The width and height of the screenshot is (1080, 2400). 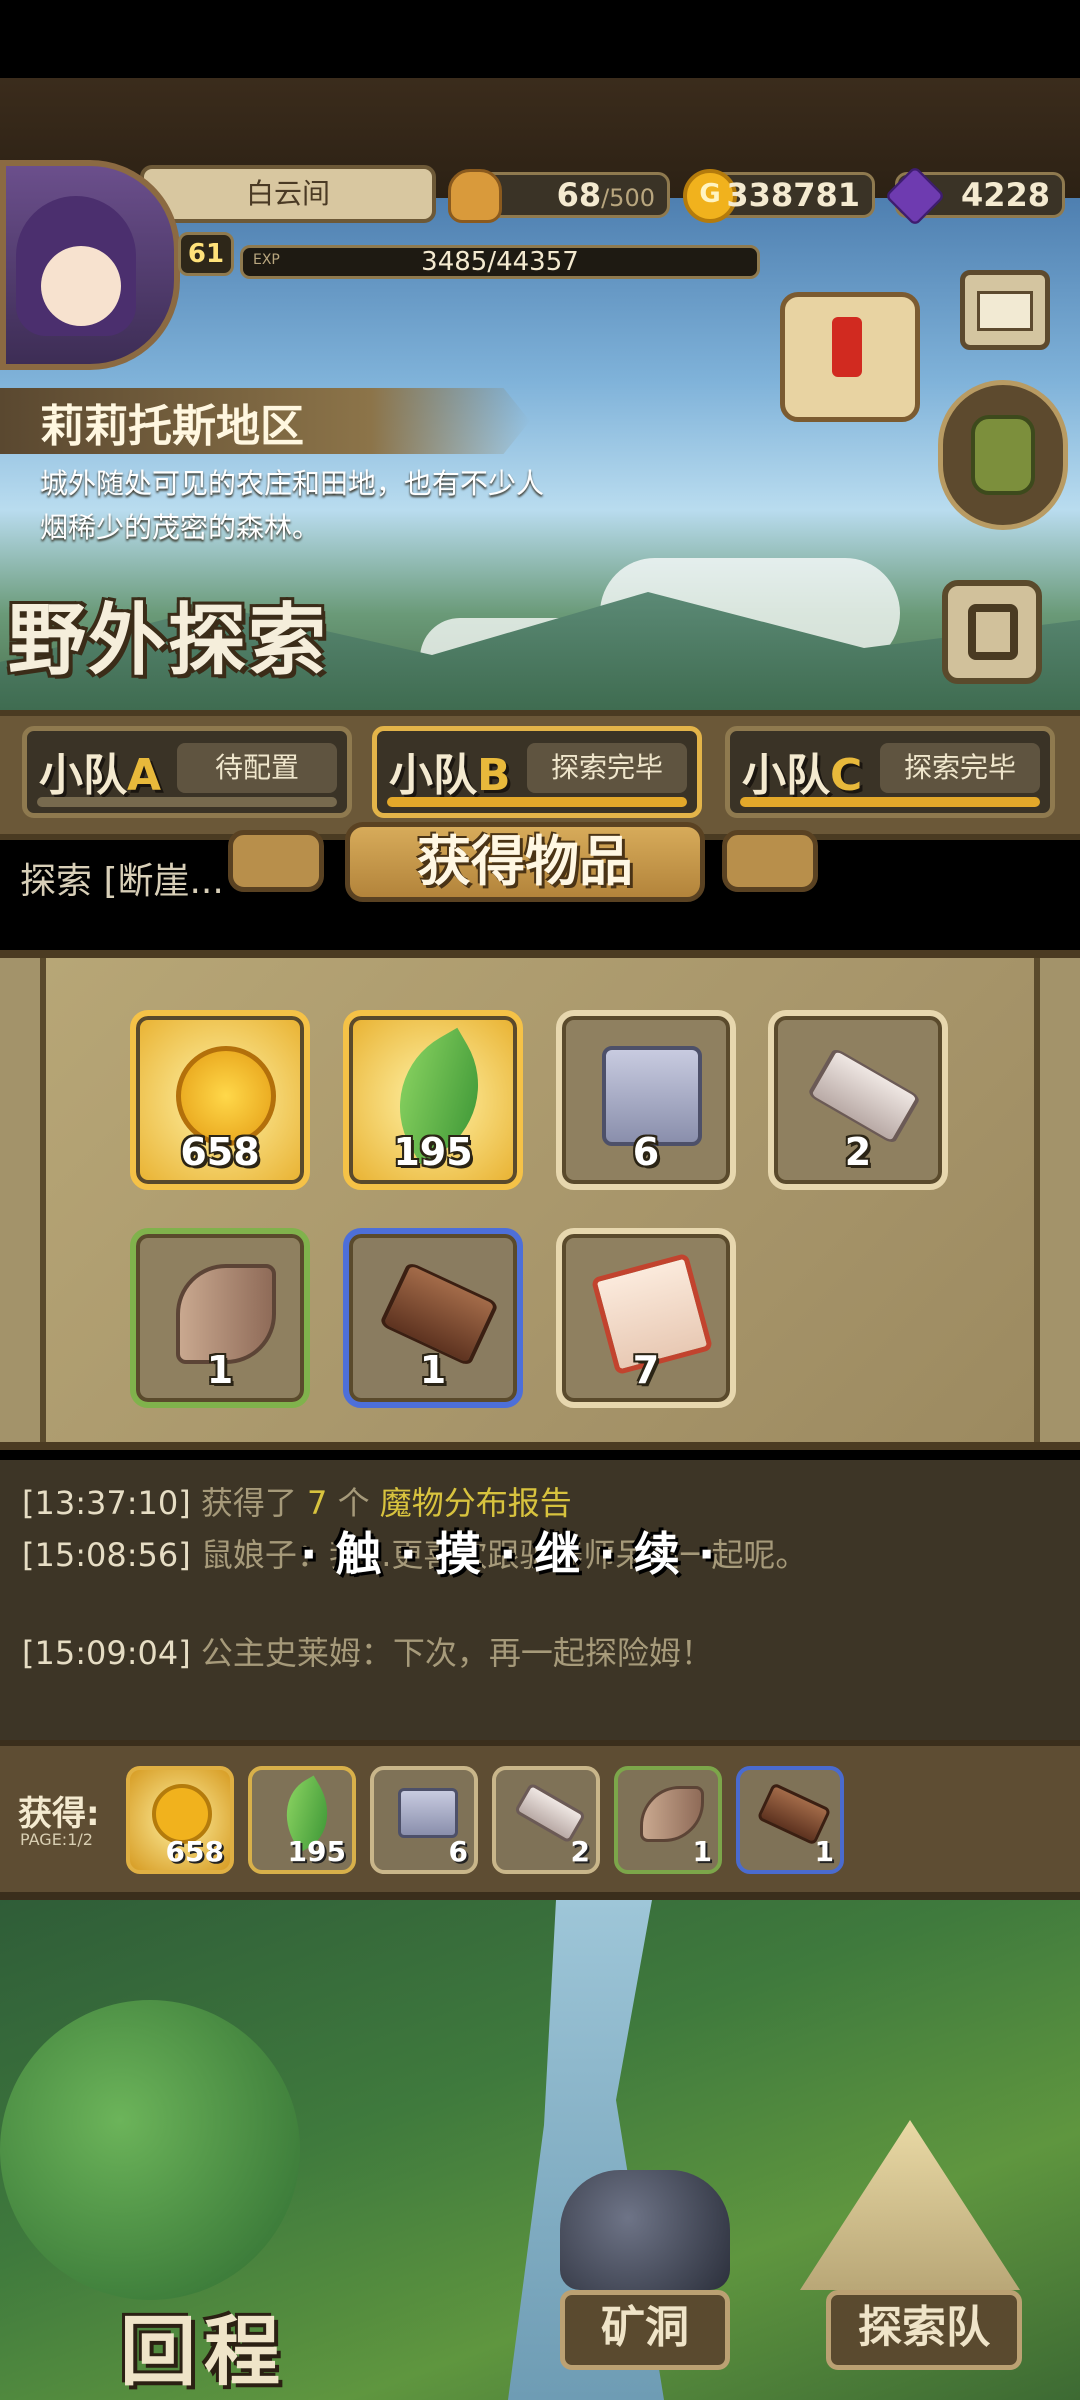 What do you see at coordinates (248, 1503) in the screenshot?
I see `log-text: 获得了` at bounding box center [248, 1503].